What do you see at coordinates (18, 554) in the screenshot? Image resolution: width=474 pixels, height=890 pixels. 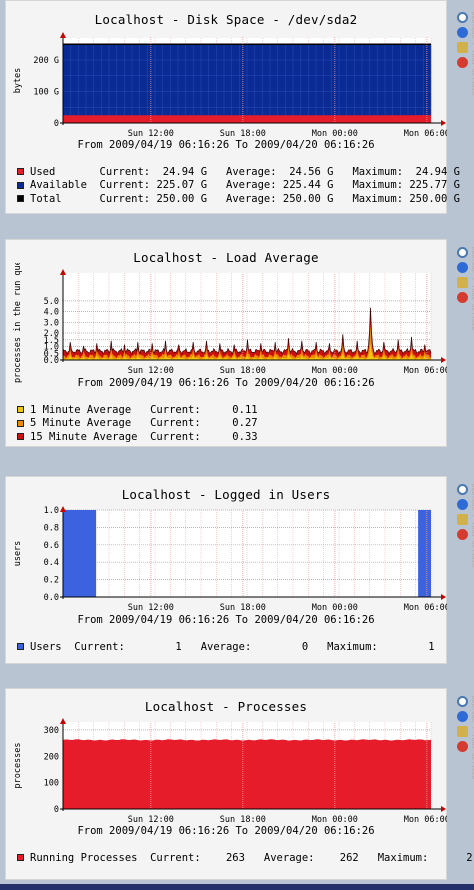 I see `y-axis-label: users` at bounding box center [18, 554].